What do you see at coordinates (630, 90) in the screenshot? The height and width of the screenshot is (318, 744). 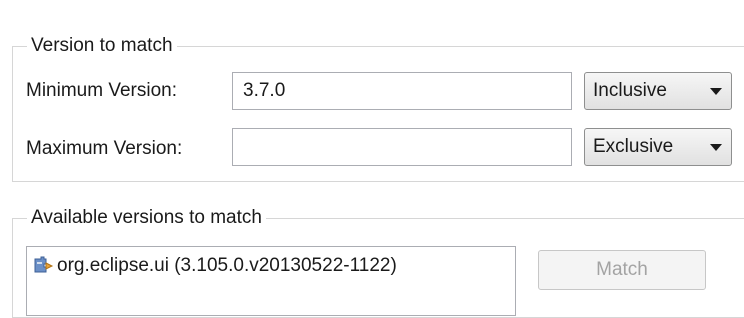 I see `minimum-bound-value: Inclusive` at bounding box center [630, 90].